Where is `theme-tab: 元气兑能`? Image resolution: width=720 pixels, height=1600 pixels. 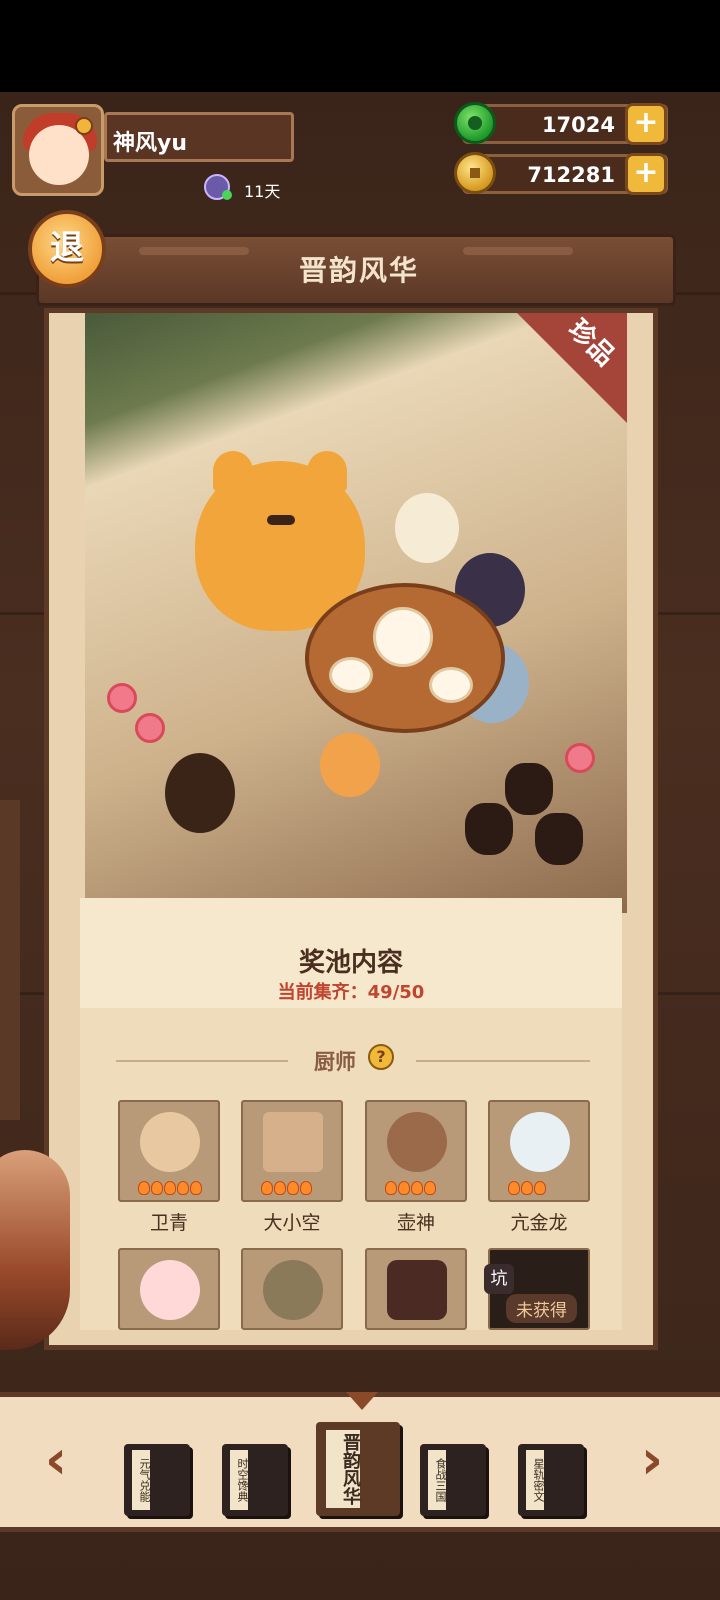 theme-tab: 元气兑能 is located at coordinates (157, 1480).